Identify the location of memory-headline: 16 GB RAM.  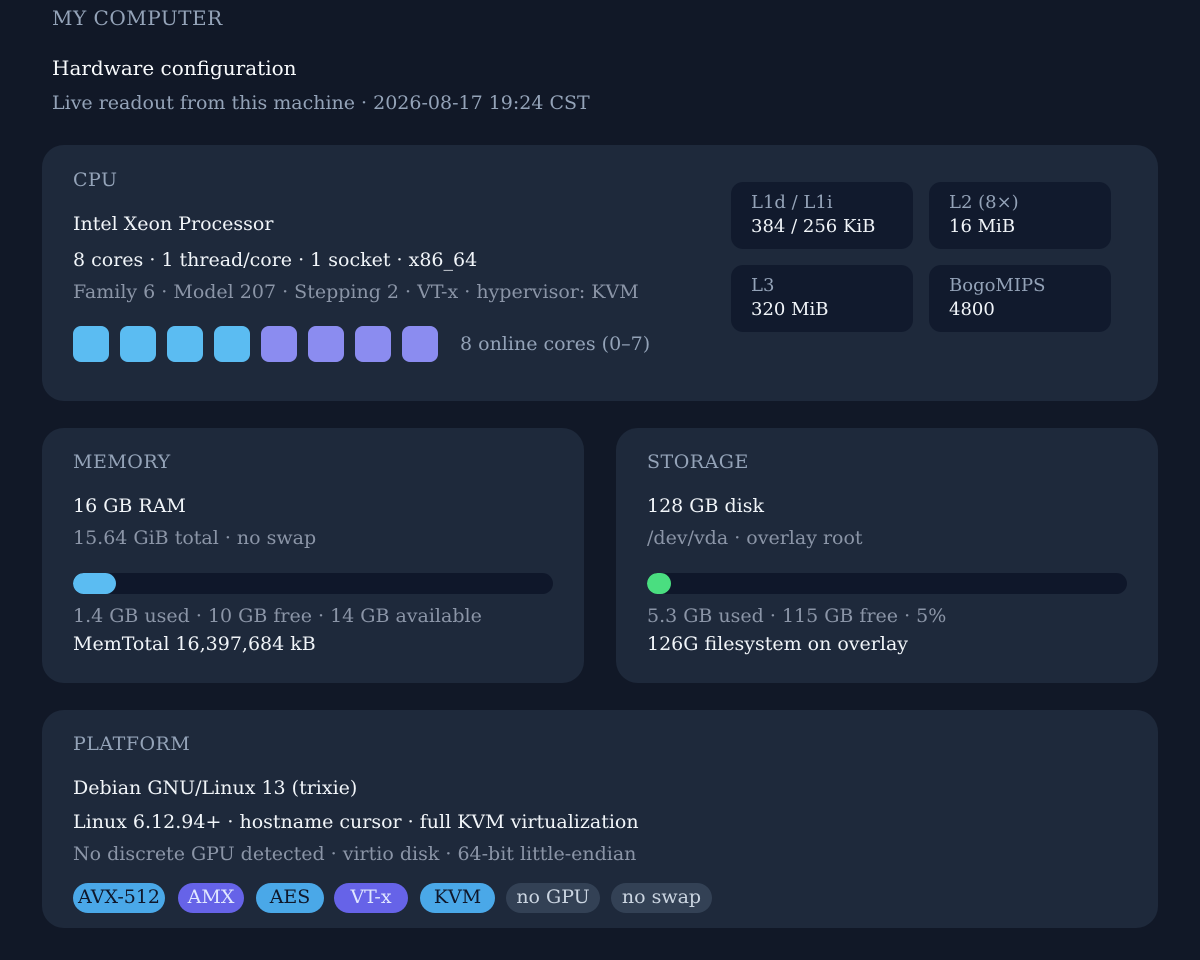
(129, 506).